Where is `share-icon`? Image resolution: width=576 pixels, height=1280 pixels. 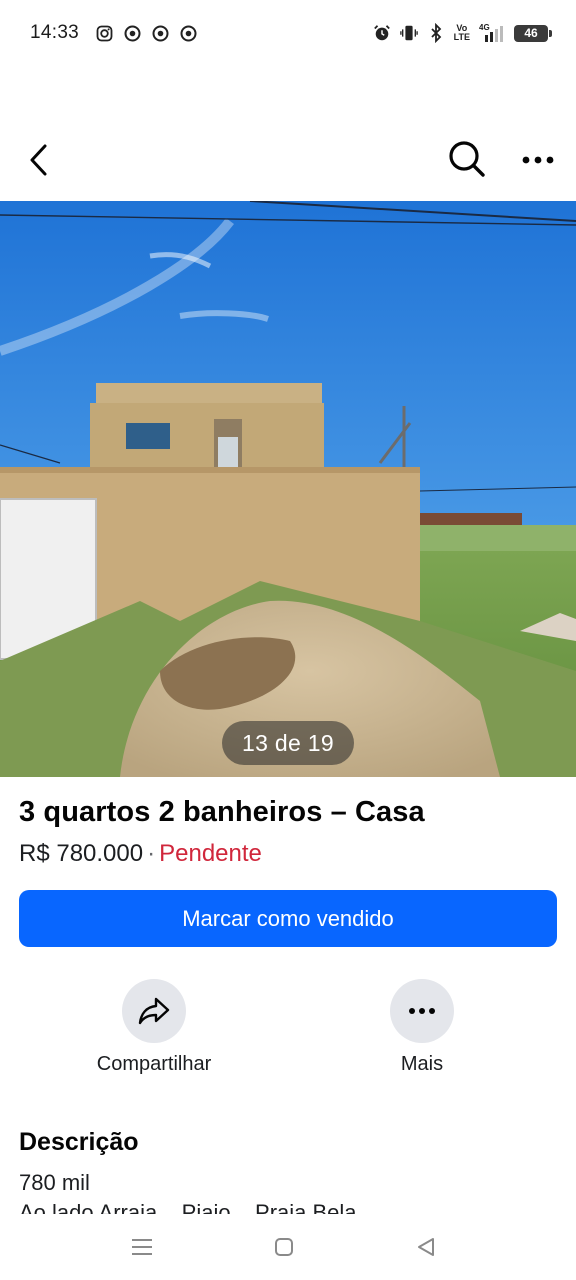
share-icon is located at coordinates (154, 1011).